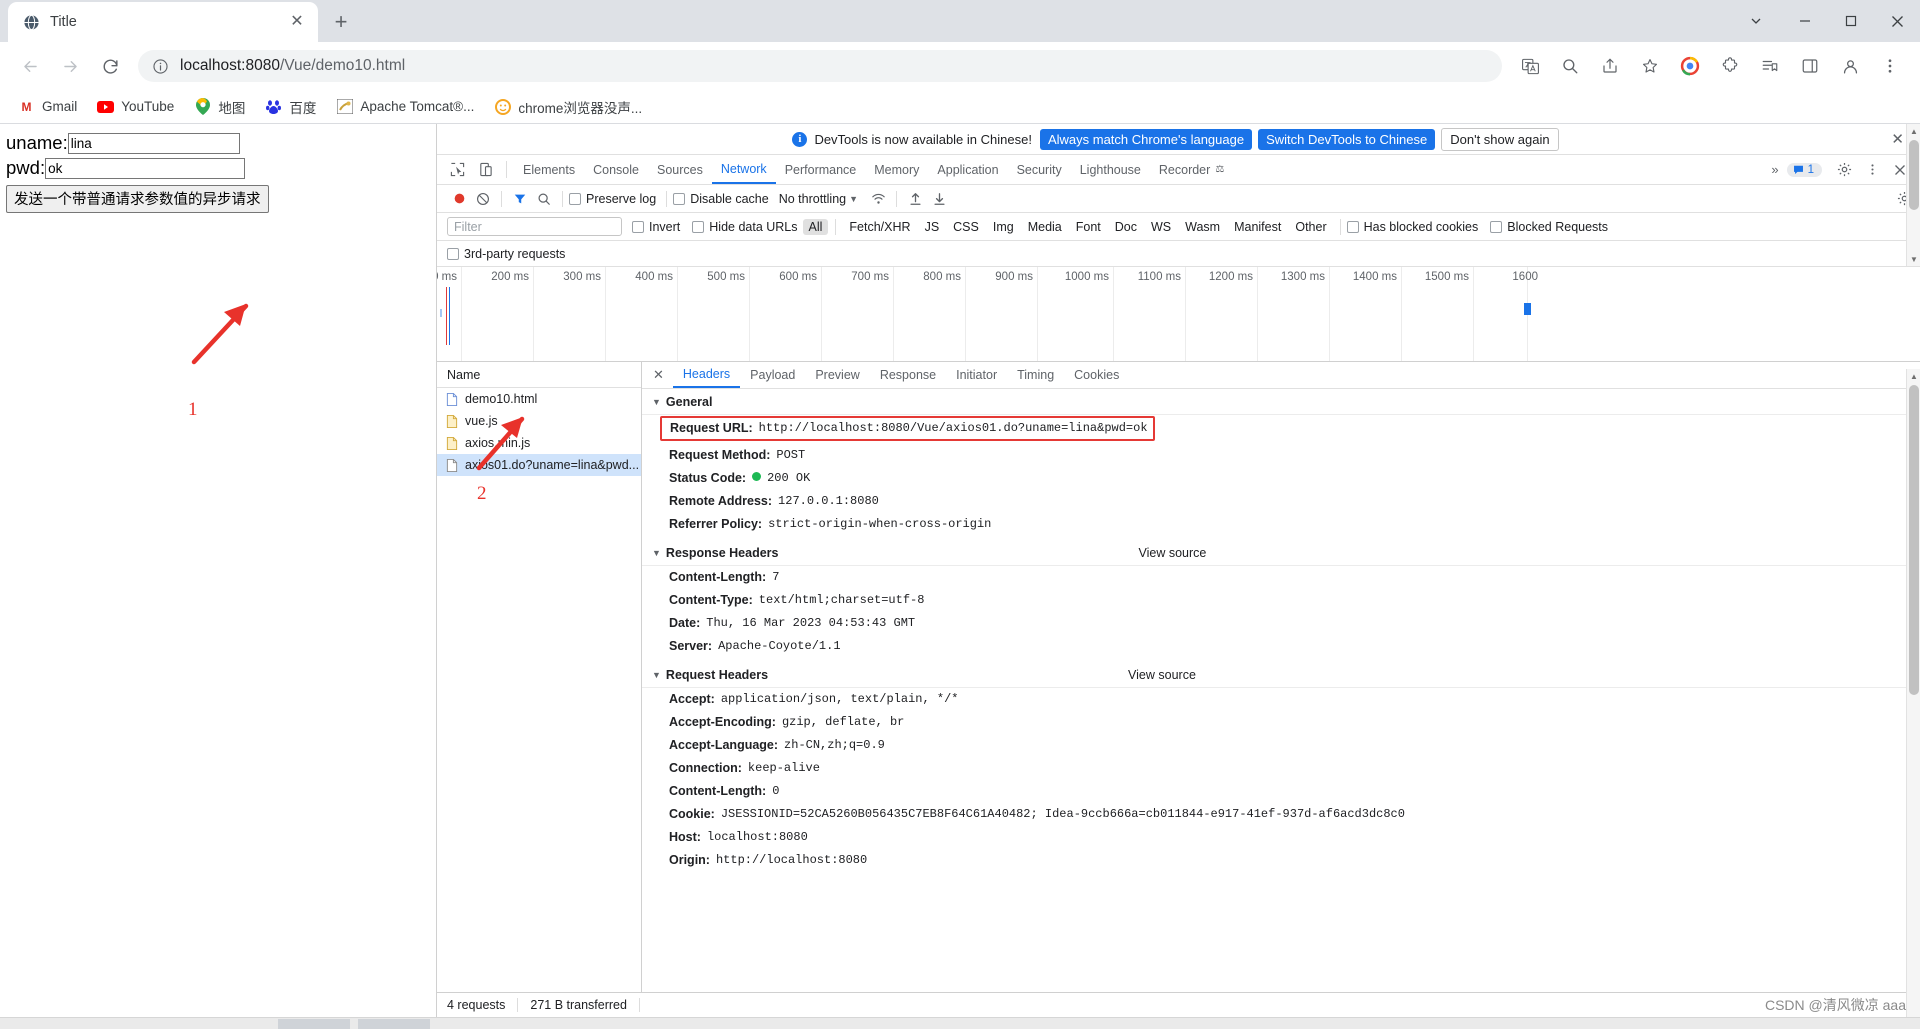 This screenshot has height=1029, width=1920. Describe the element at coordinates (1774, 169) in the screenshot. I see `more-panels-icon: »` at that location.